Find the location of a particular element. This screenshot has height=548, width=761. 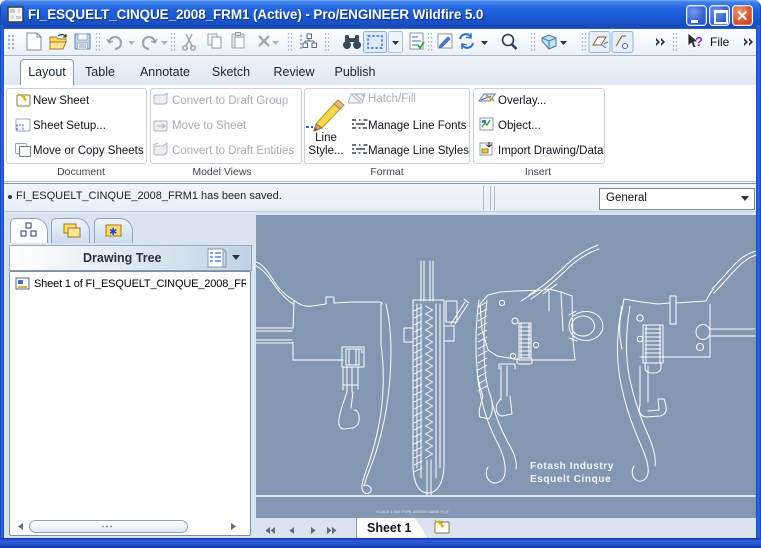

svg-text: File is located at coordinates (720, 42).